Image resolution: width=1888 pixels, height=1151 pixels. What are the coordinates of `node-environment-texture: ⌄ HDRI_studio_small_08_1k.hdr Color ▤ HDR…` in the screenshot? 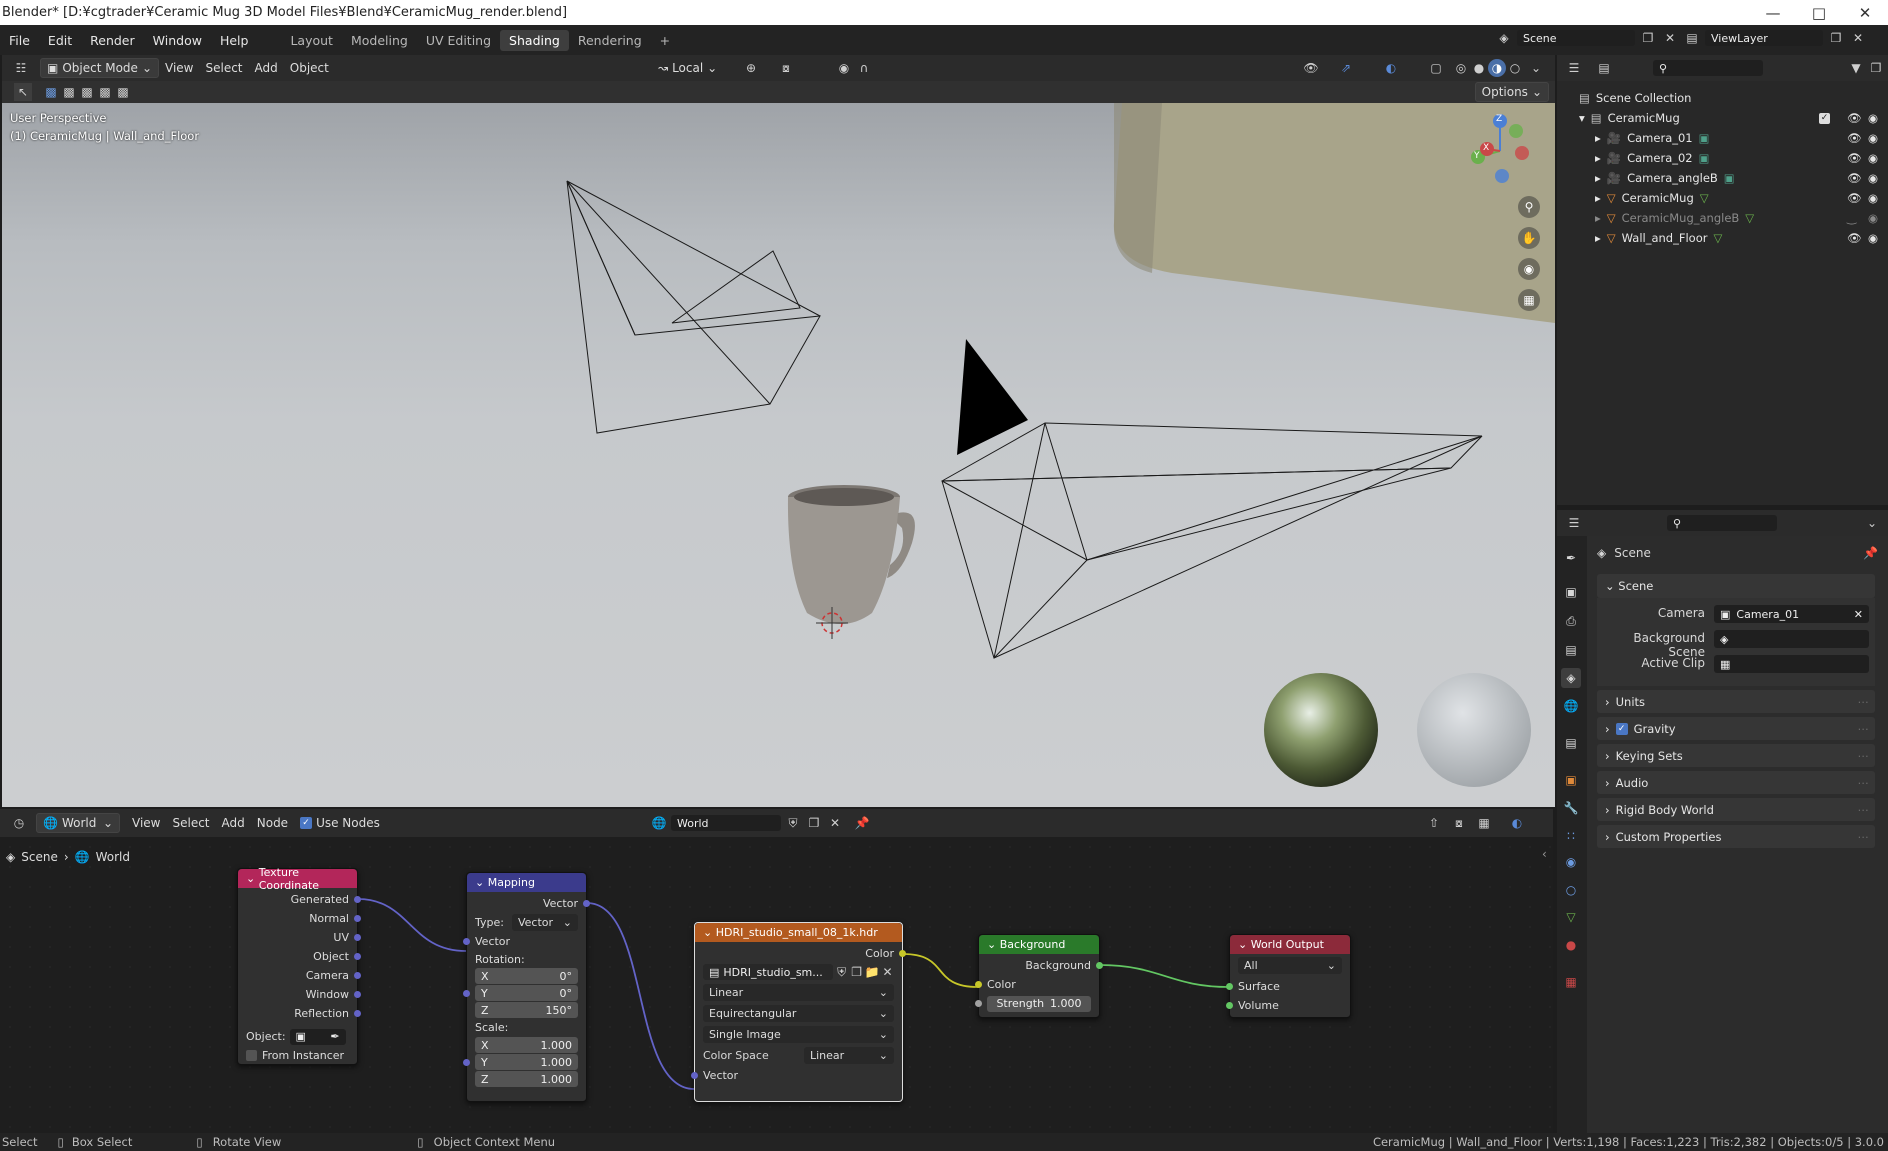 It's located at (798, 1012).